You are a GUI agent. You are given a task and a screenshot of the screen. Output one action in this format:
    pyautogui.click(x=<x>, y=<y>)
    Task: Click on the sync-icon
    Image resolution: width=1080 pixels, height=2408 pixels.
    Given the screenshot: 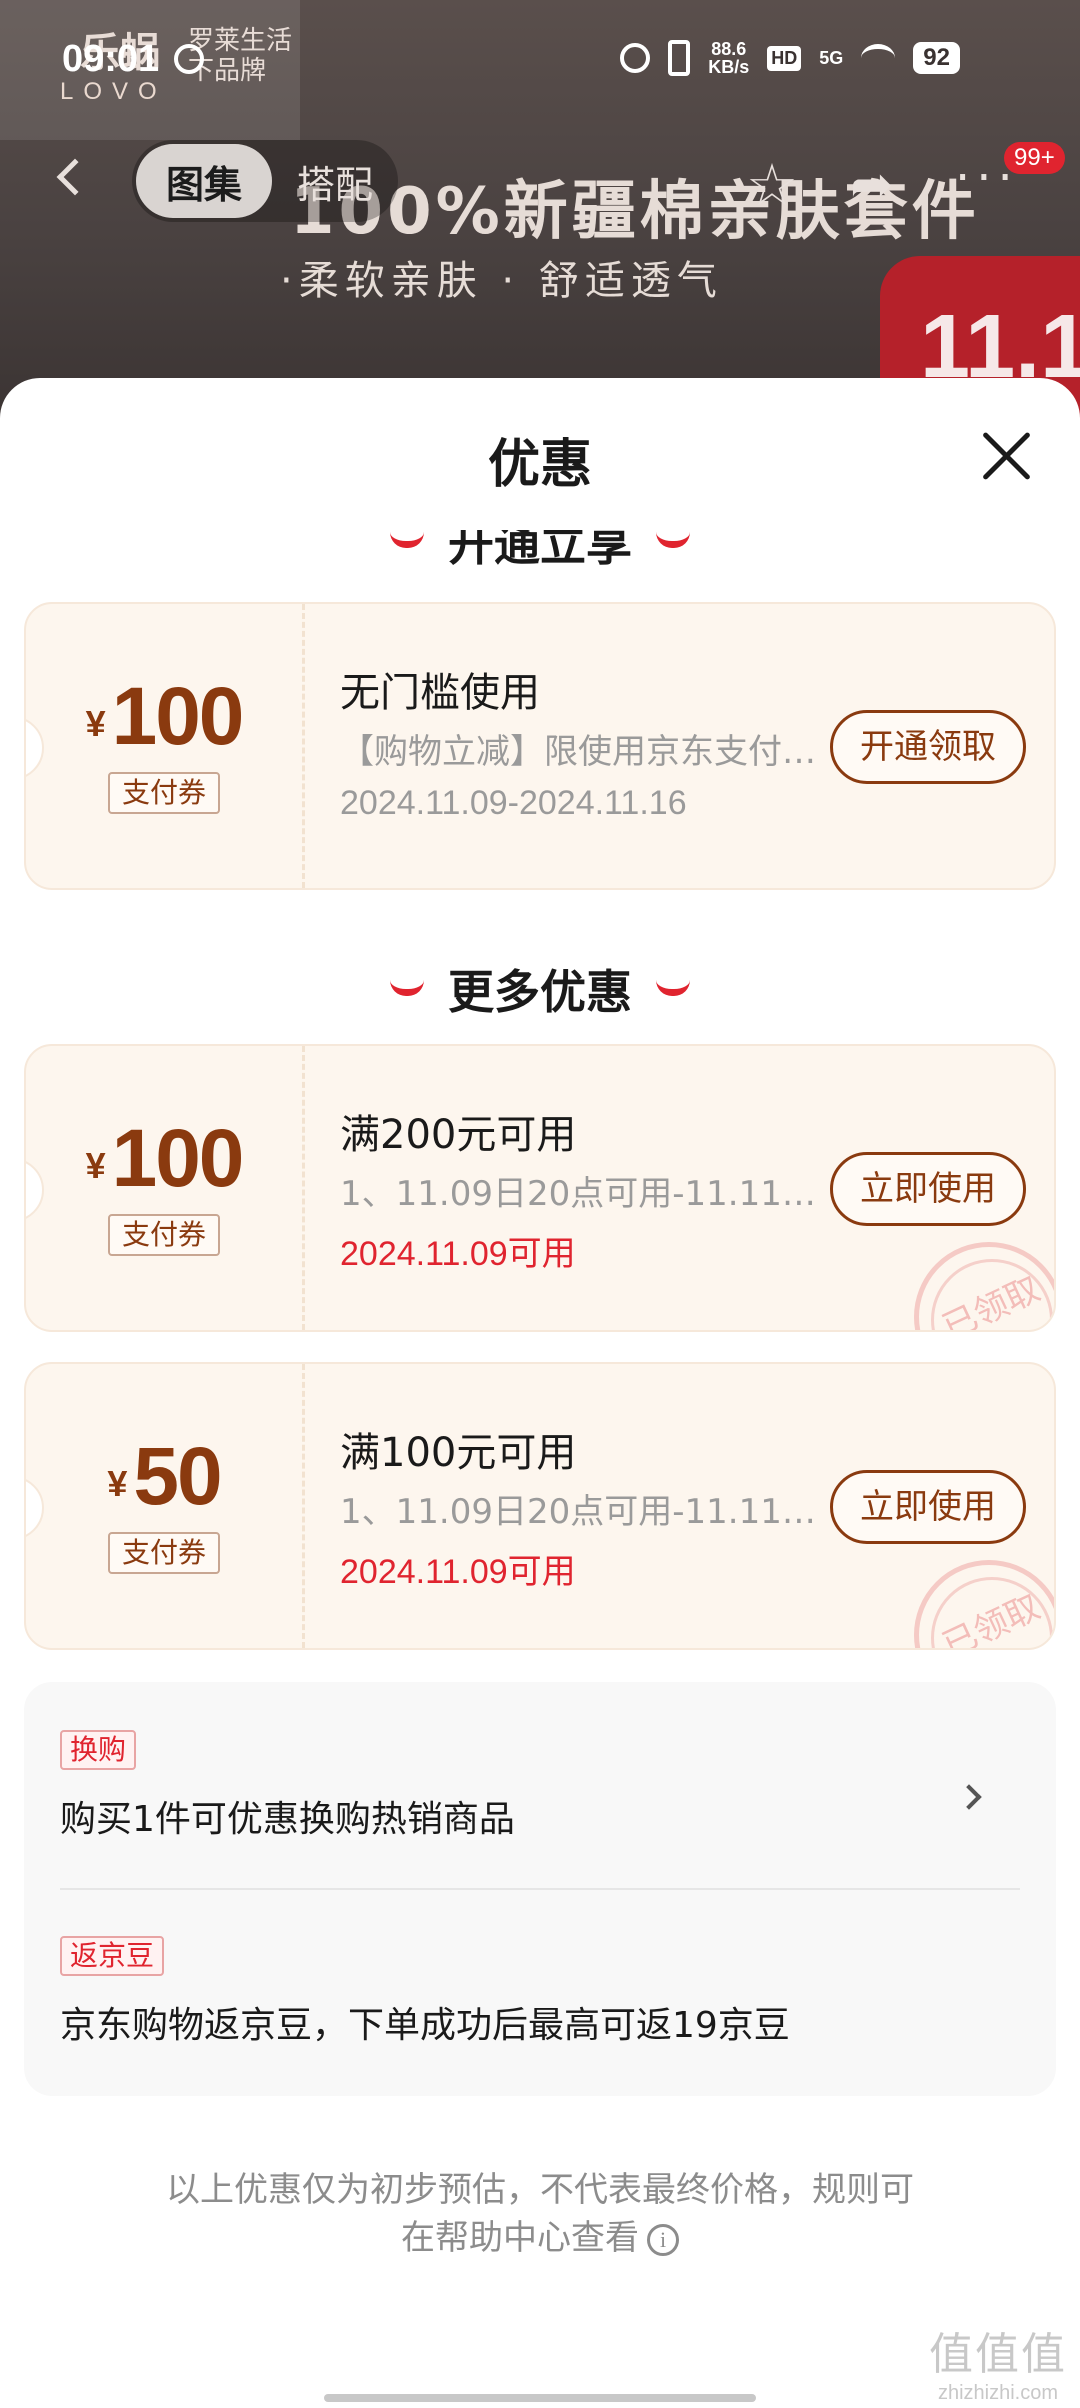 What is the action you would take?
    pyautogui.click(x=189, y=59)
    